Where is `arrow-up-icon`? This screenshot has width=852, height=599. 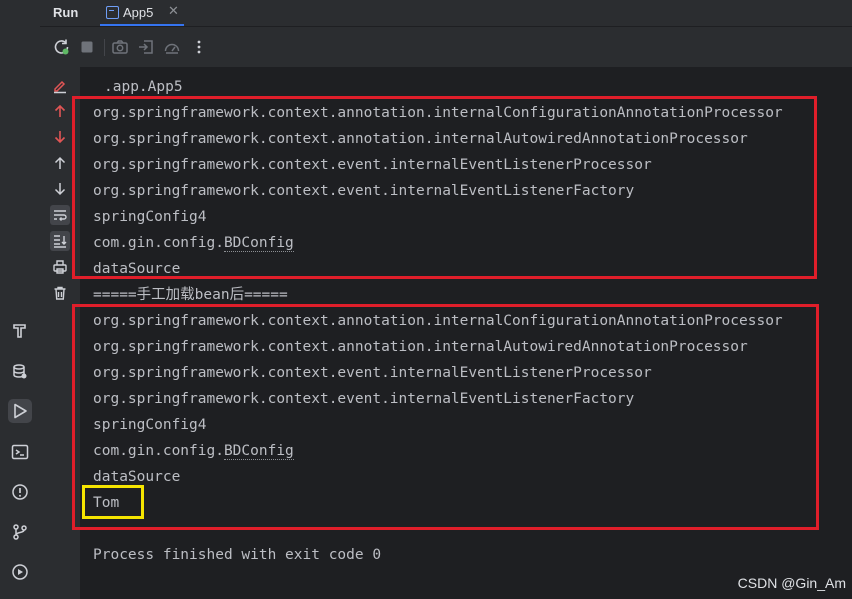 arrow-up-icon is located at coordinates (60, 163).